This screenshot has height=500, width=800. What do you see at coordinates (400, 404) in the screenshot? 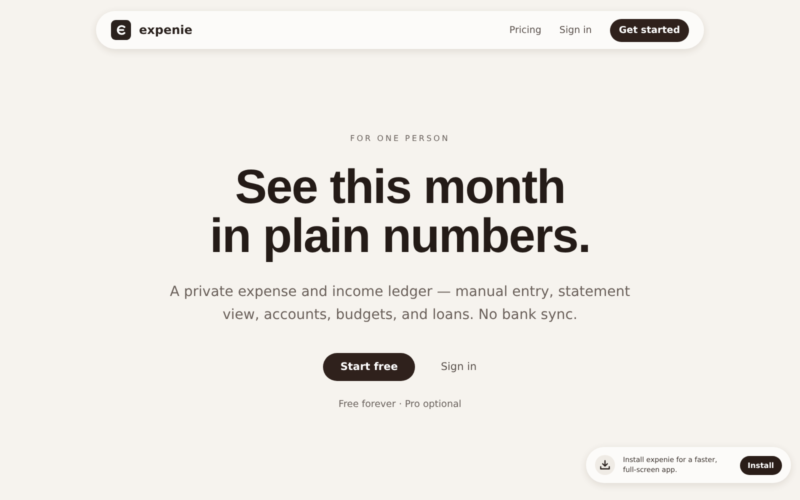
I see `pricing-note: Free forever · Pro optional` at bounding box center [400, 404].